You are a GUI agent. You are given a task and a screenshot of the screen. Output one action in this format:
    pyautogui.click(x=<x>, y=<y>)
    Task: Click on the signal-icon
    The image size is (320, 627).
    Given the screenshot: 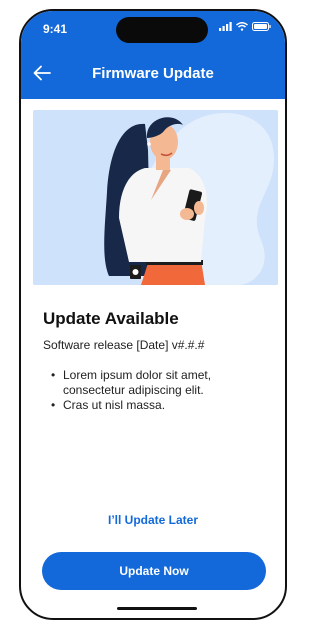 What is the action you would take?
    pyautogui.click(x=225, y=26)
    